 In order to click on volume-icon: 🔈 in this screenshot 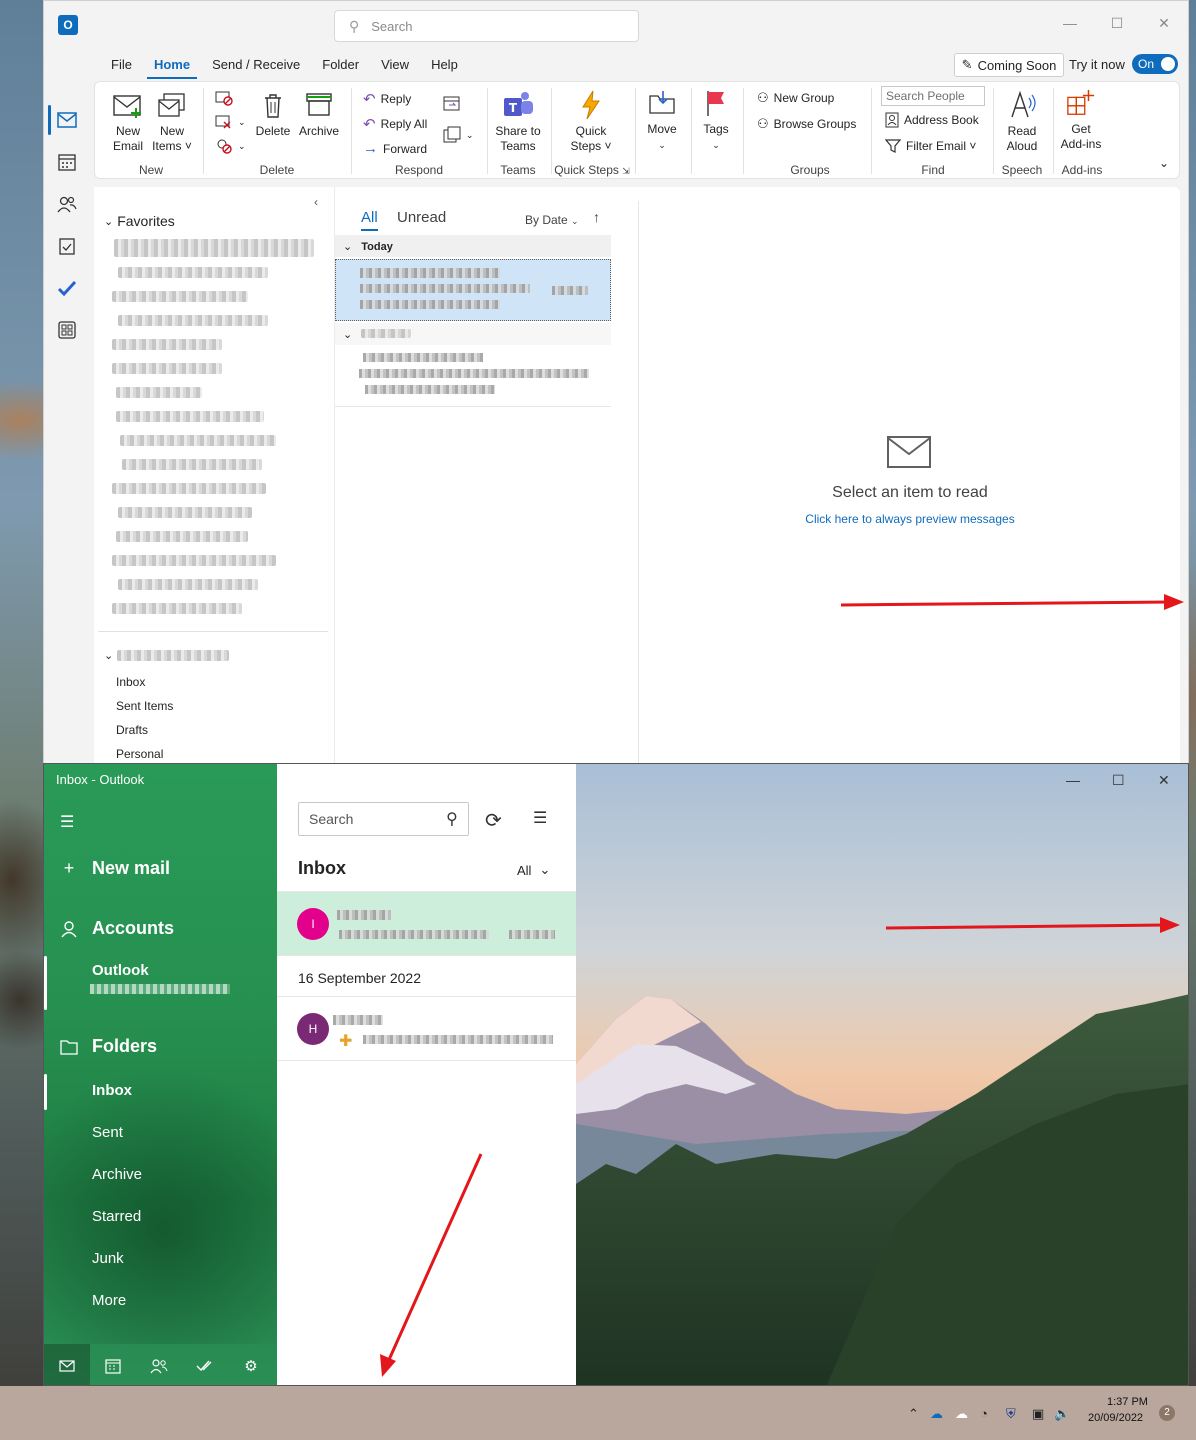, I will do `click(1062, 1414)`.